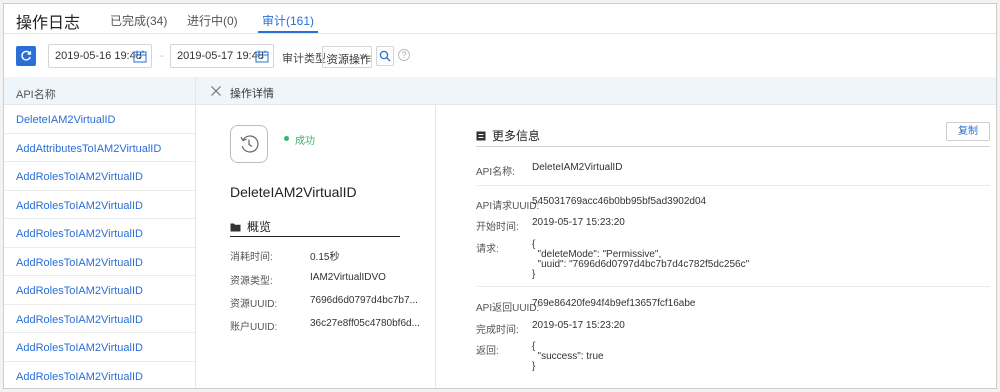 The width and height of the screenshot is (1000, 392). What do you see at coordinates (348, 277) in the screenshot?
I see `resource-type-value: IAM2VirtualIDVO` at bounding box center [348, 277].